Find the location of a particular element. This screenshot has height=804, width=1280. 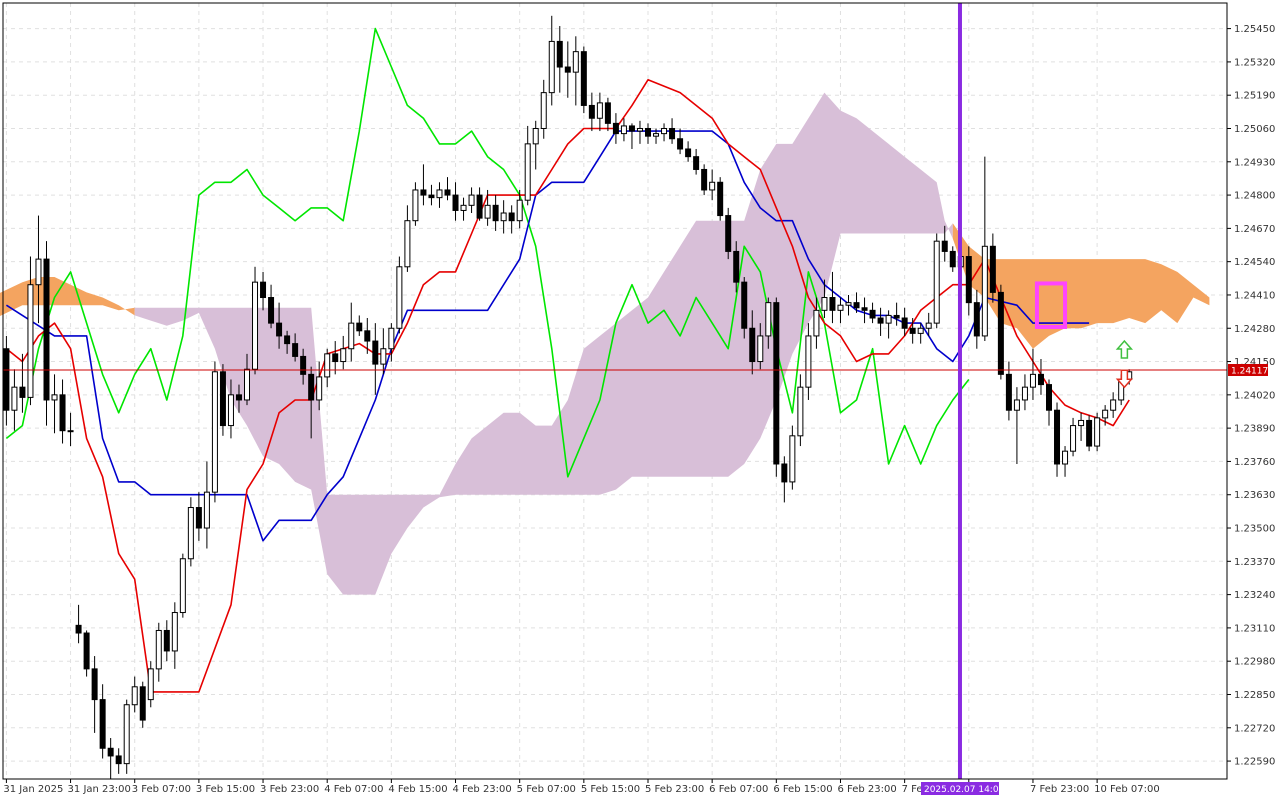

y-tick-label: 1.24800 is located at coordinates (1254, 196).